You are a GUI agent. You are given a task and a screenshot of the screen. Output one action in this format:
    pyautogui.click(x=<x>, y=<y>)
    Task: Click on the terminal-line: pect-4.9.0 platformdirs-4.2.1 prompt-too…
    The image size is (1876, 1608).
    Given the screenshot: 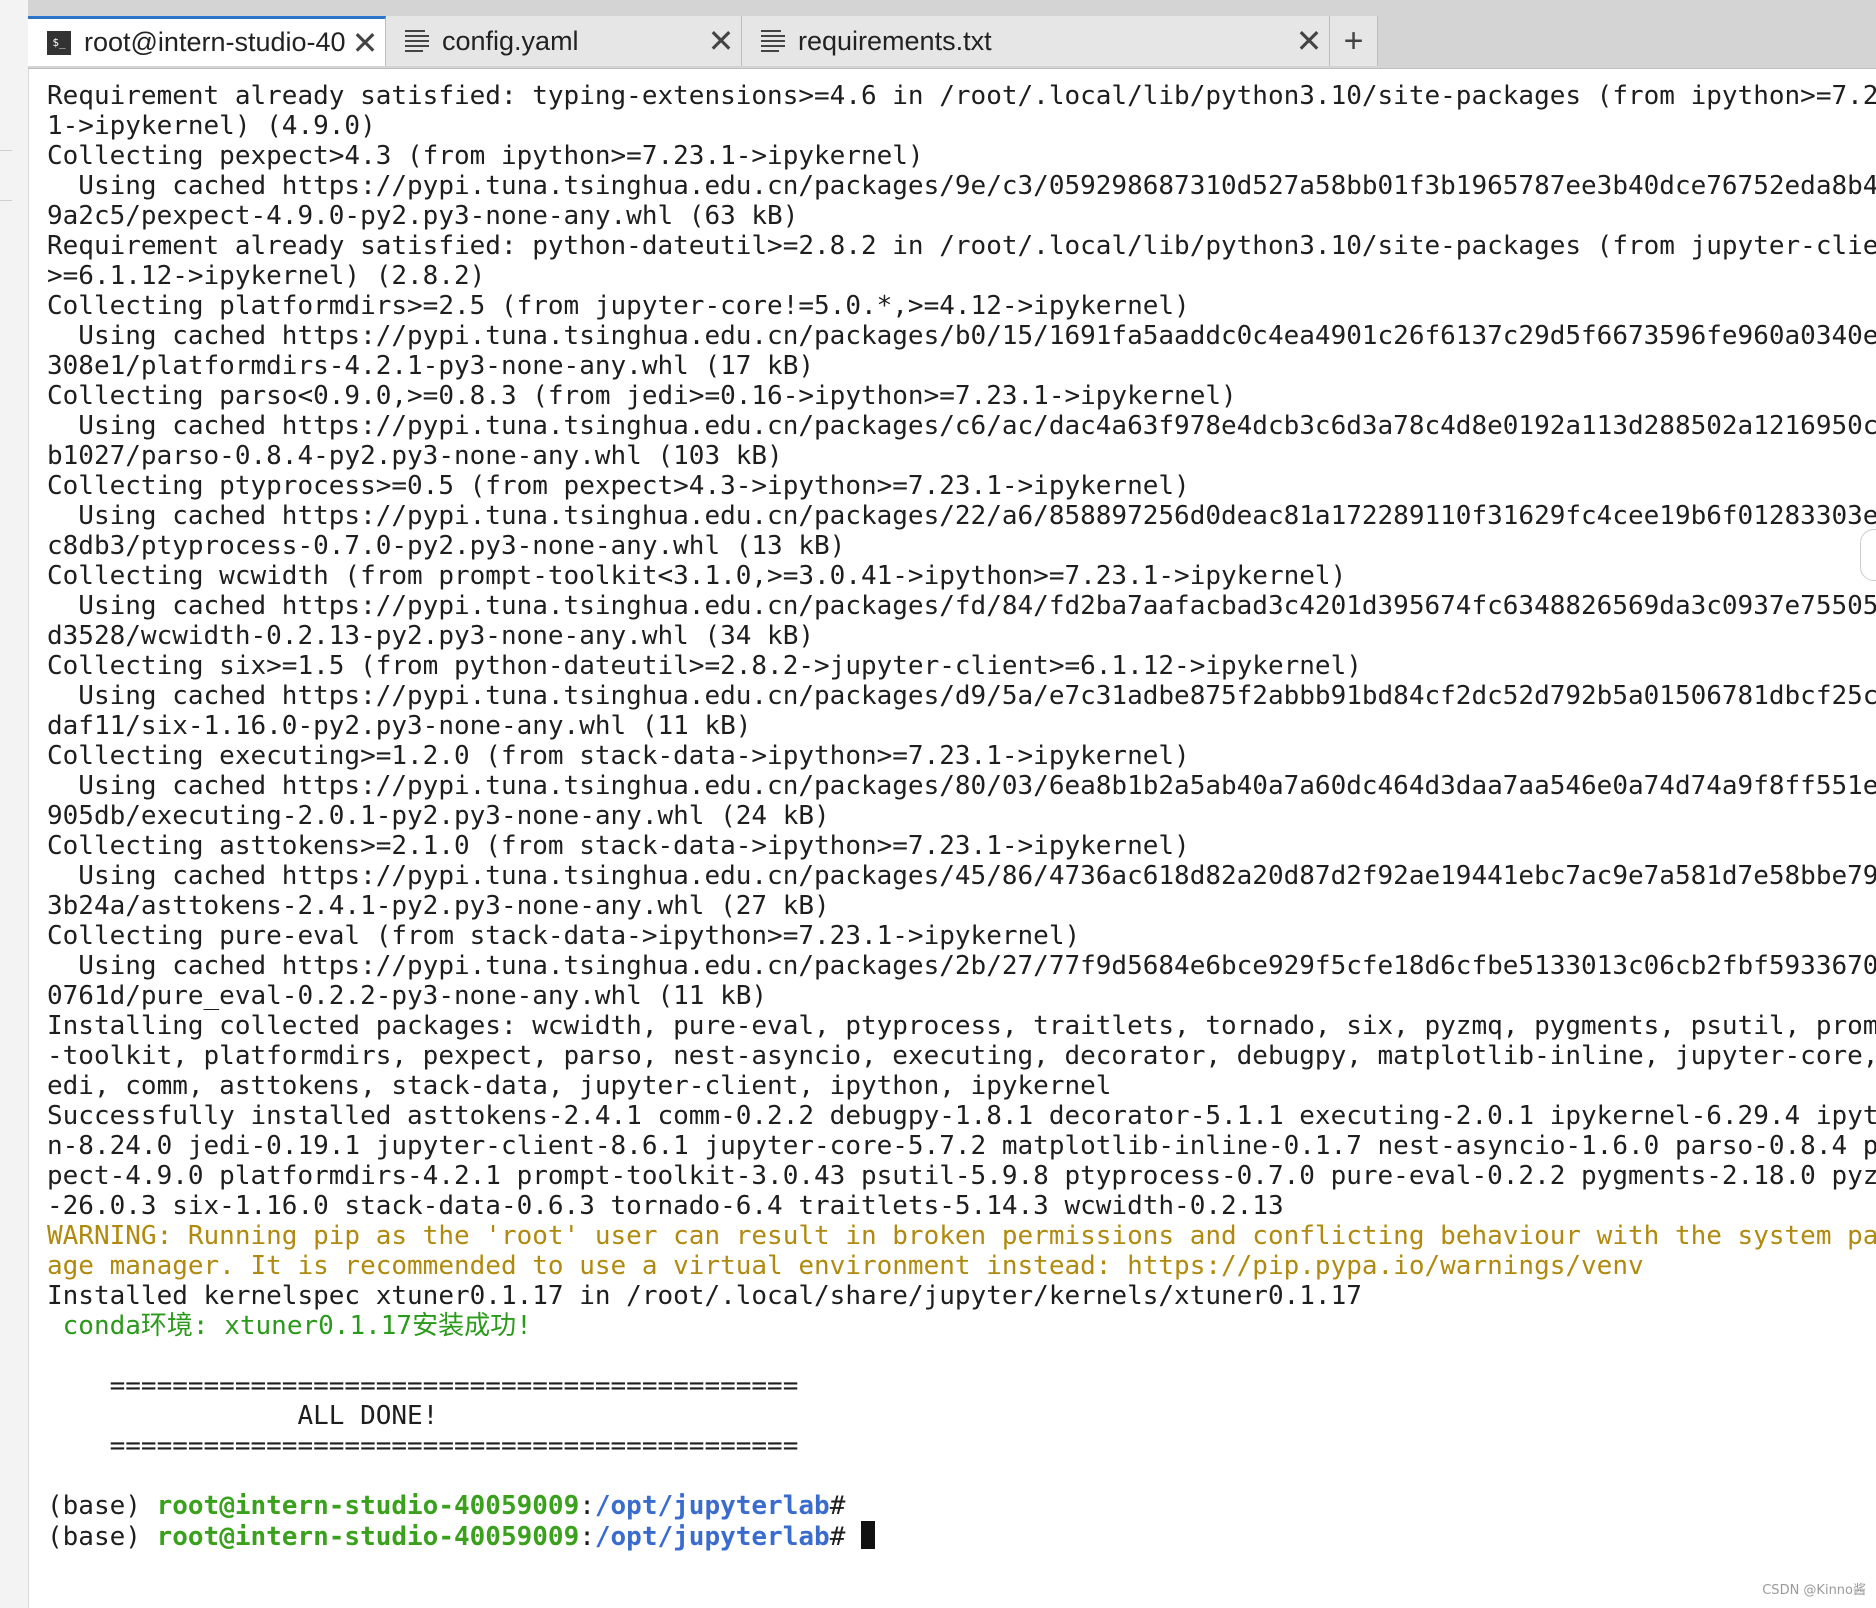 What is the action you would take?
    pyautogui.click(x=961, y=1176)
    